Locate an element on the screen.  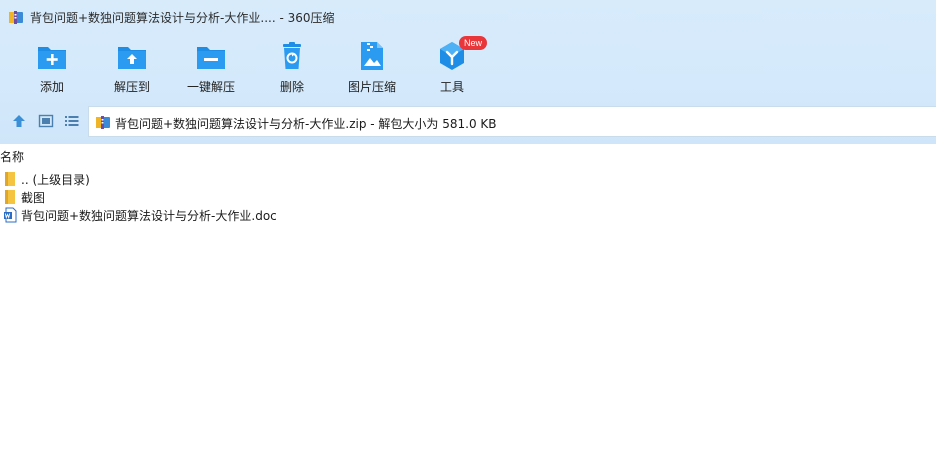
archive-app-icon is located at coordinates (16, 17).